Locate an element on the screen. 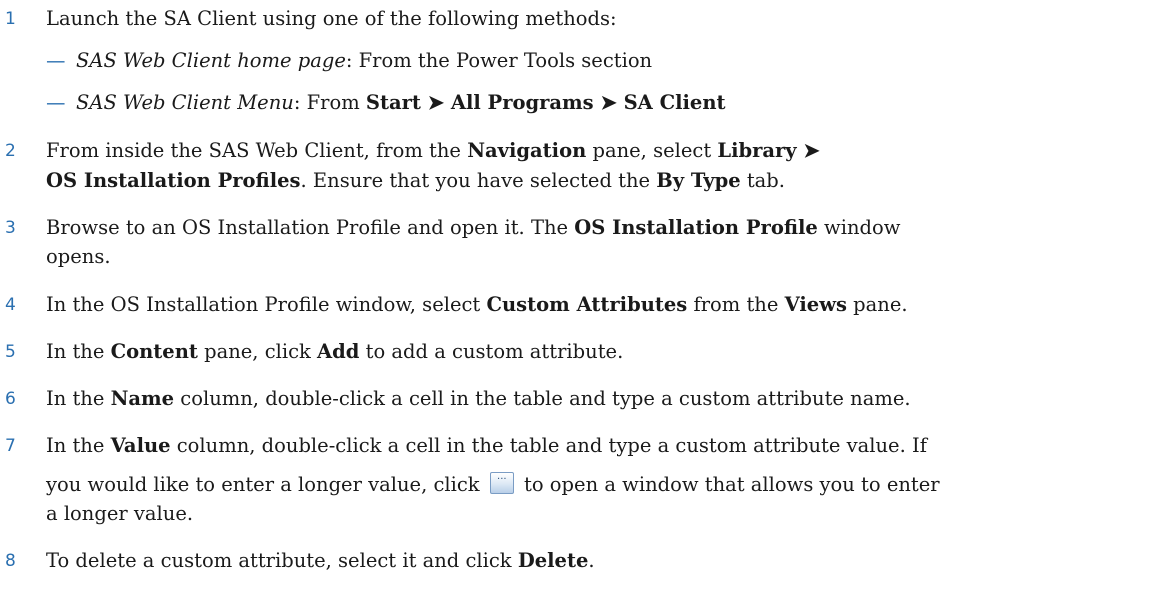 Image resolution: width=1168 pixels, height=613 pixels. step-number: 1 is located at coordinates (10, 19).